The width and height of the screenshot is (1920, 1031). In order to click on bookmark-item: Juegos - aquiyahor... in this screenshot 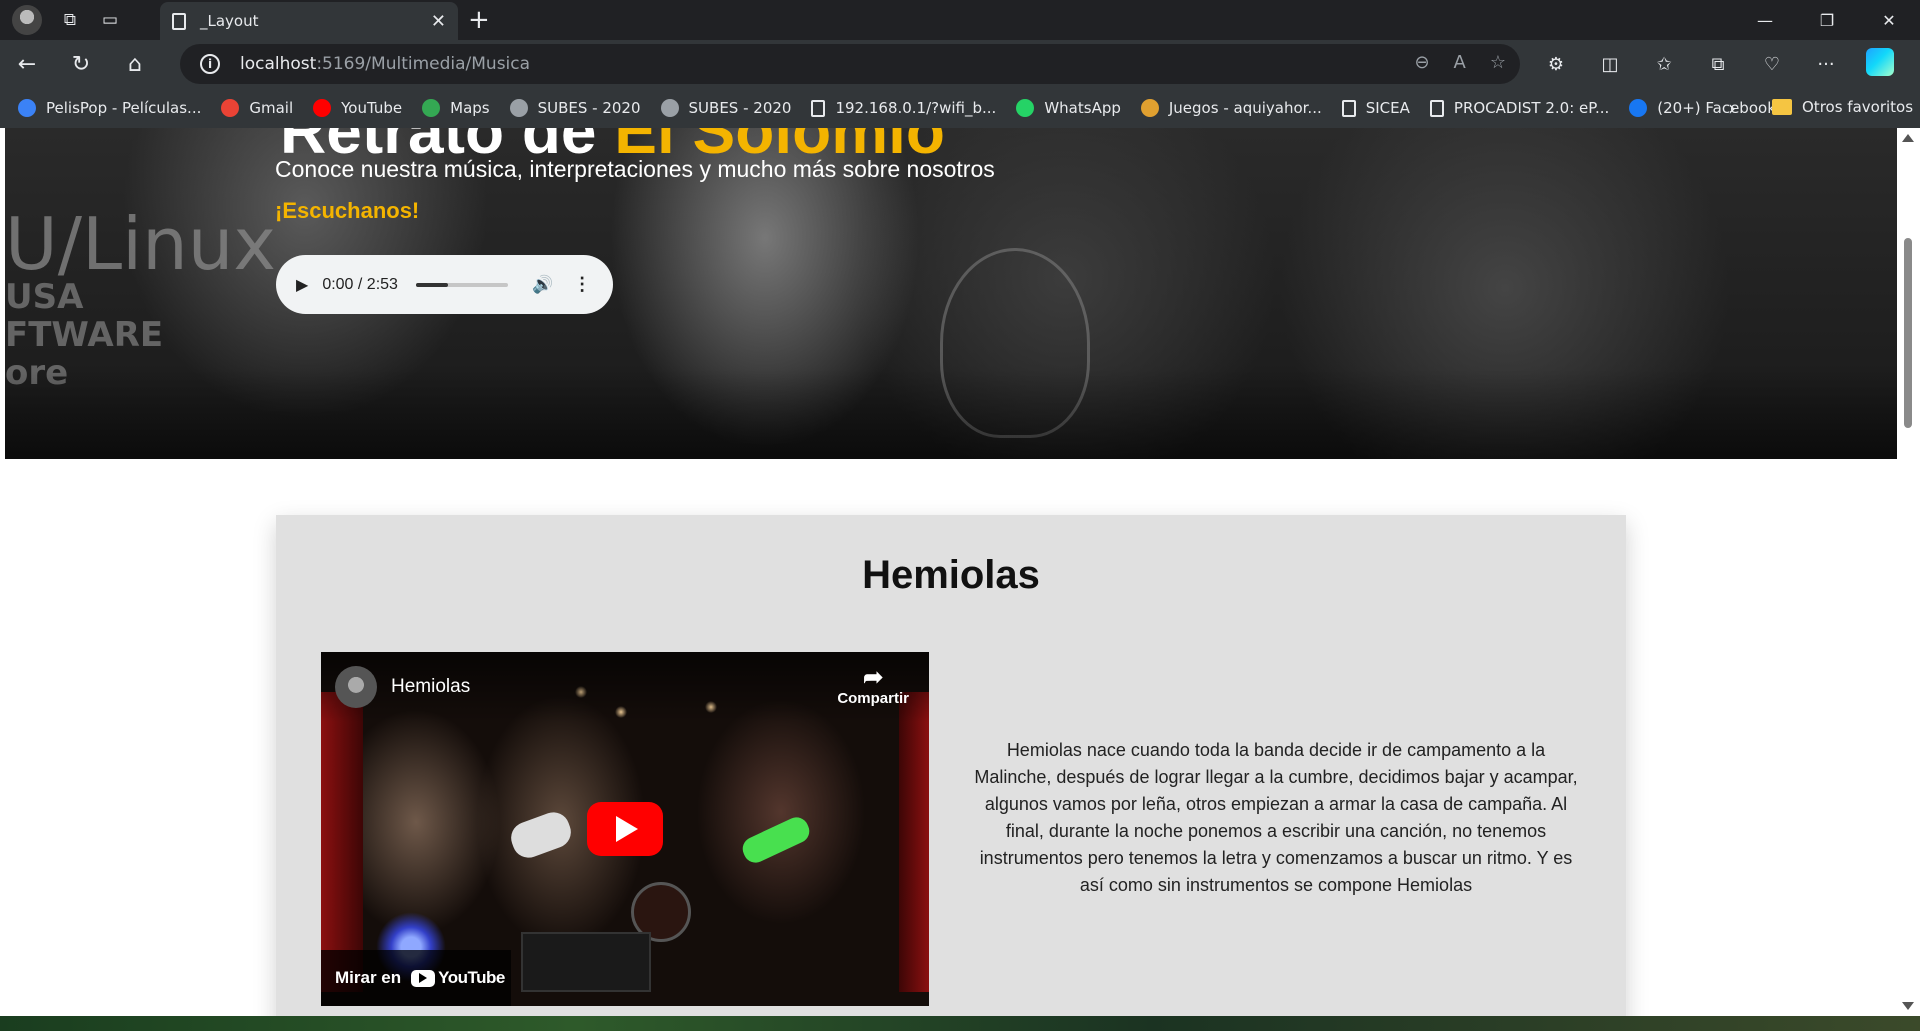, I will do `click(1231, 108)`.